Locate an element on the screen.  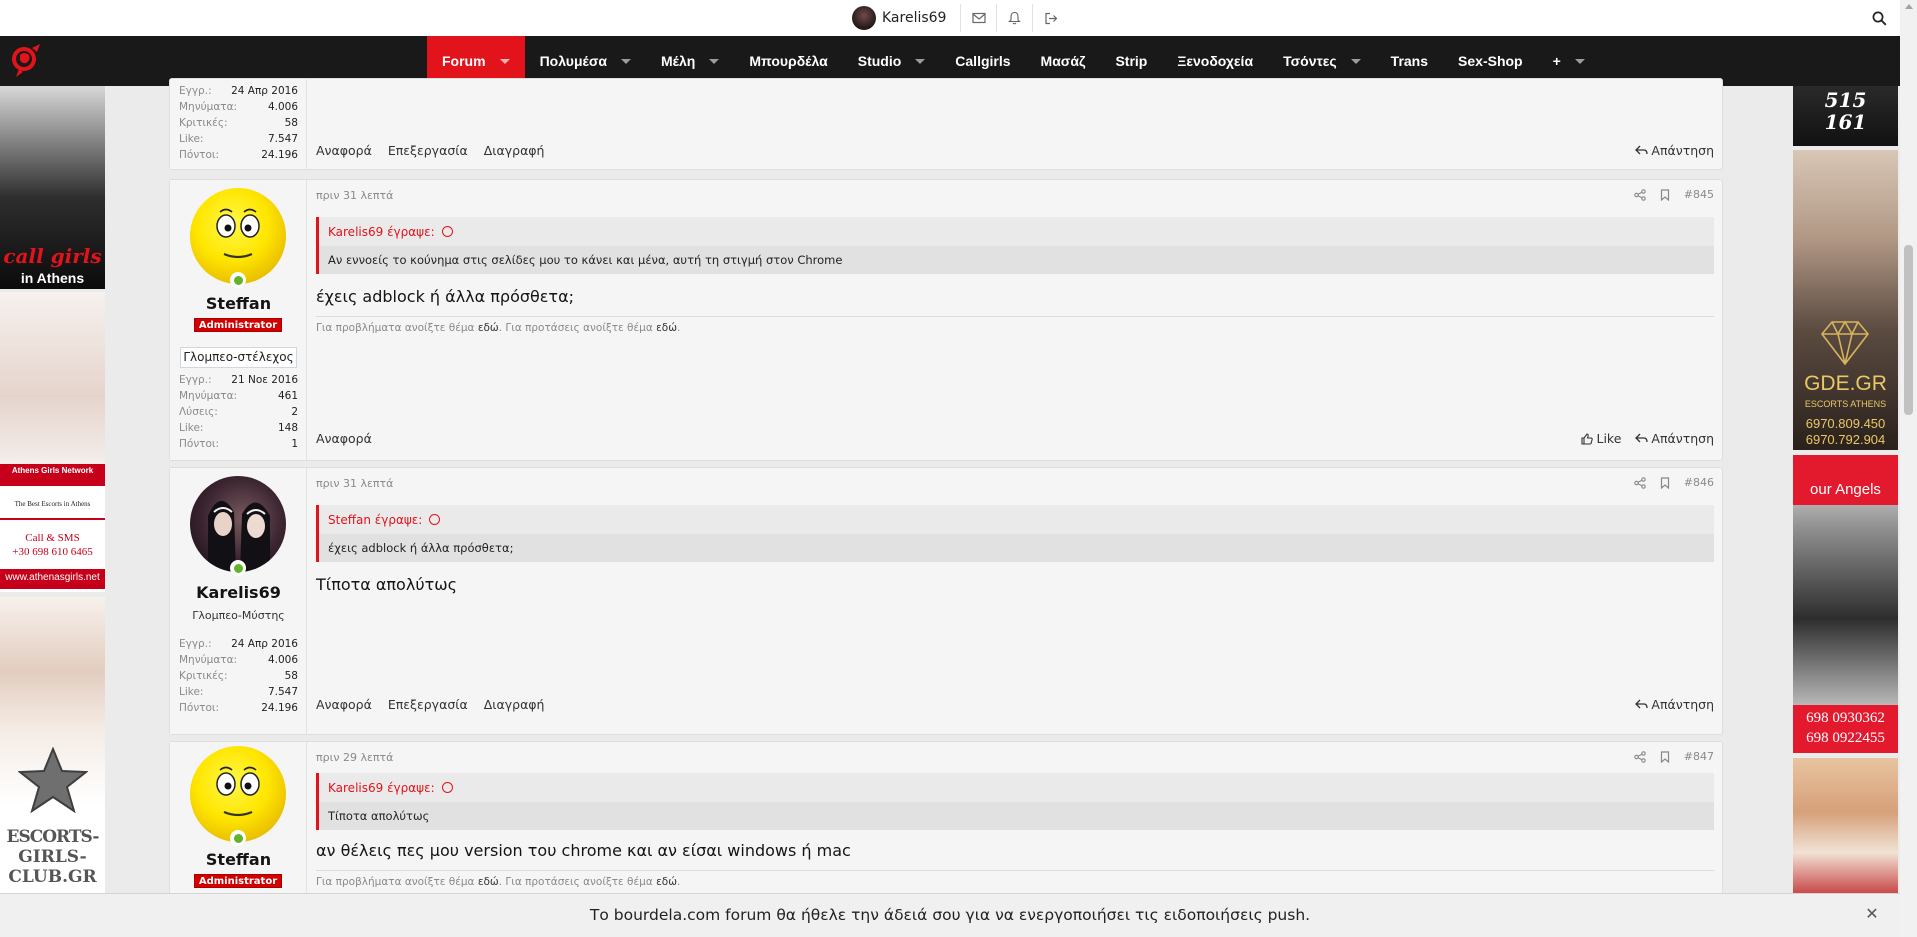
post-number: #845 is located at coordinates (1699, 194).